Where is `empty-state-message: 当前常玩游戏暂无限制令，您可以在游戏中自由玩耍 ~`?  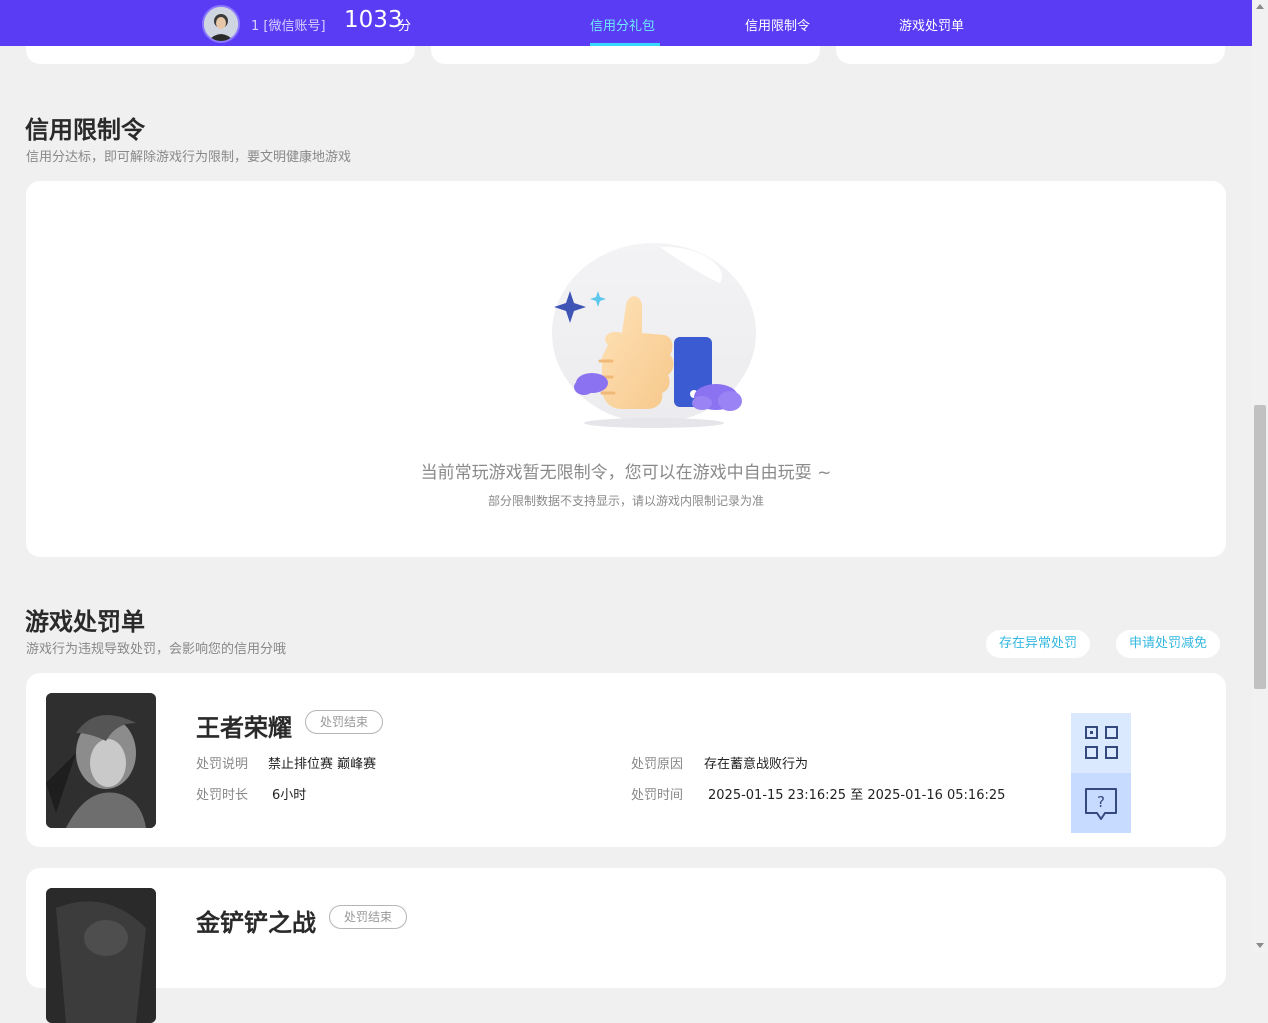
empty-state-message: 当前常玩游戏暂无限制令，您可以在游戏中自由玩耍 ~ is located at coordinates (626, 473).